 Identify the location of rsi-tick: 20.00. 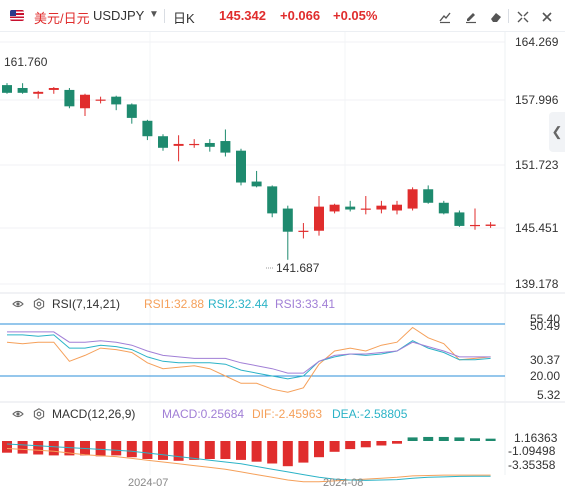
(545, 376).